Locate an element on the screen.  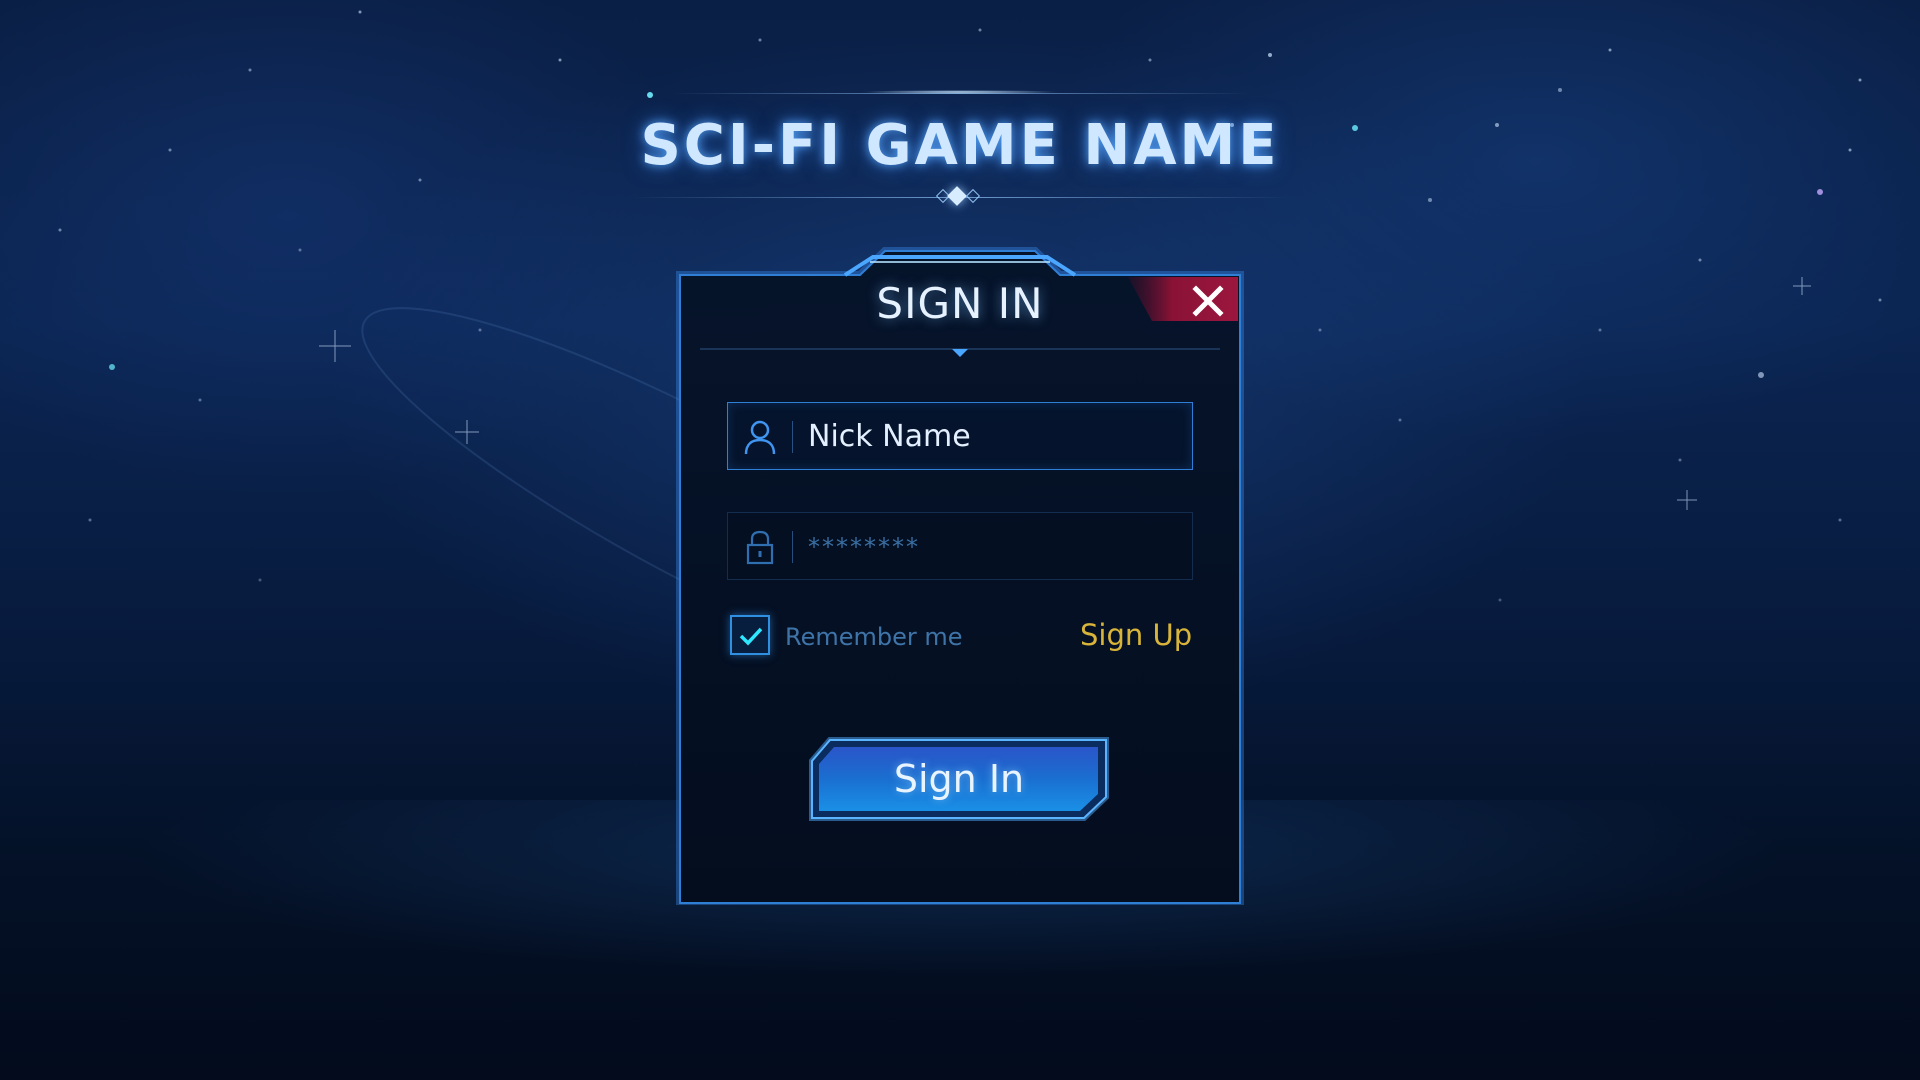
remember-me-checkbox is located at coordinates (750, 635).